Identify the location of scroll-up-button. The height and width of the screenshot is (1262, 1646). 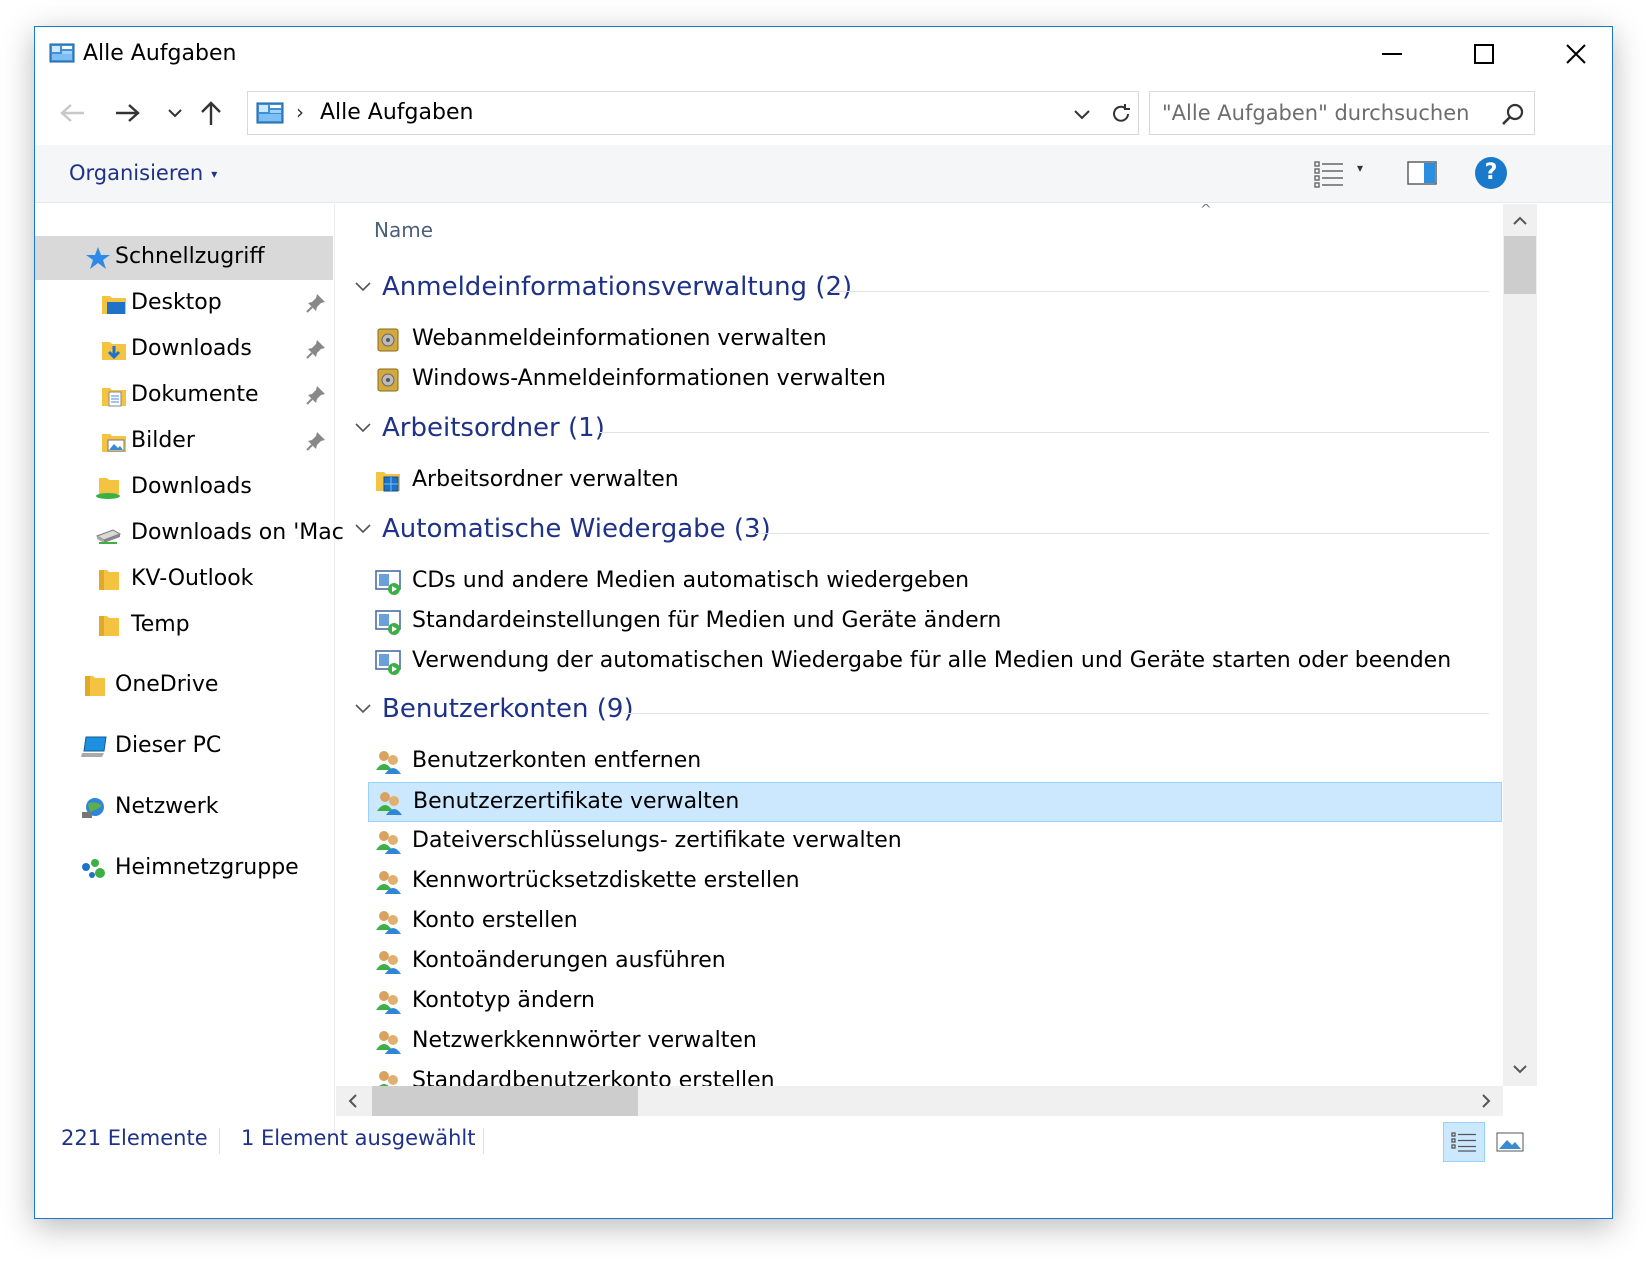
(1520, 221).